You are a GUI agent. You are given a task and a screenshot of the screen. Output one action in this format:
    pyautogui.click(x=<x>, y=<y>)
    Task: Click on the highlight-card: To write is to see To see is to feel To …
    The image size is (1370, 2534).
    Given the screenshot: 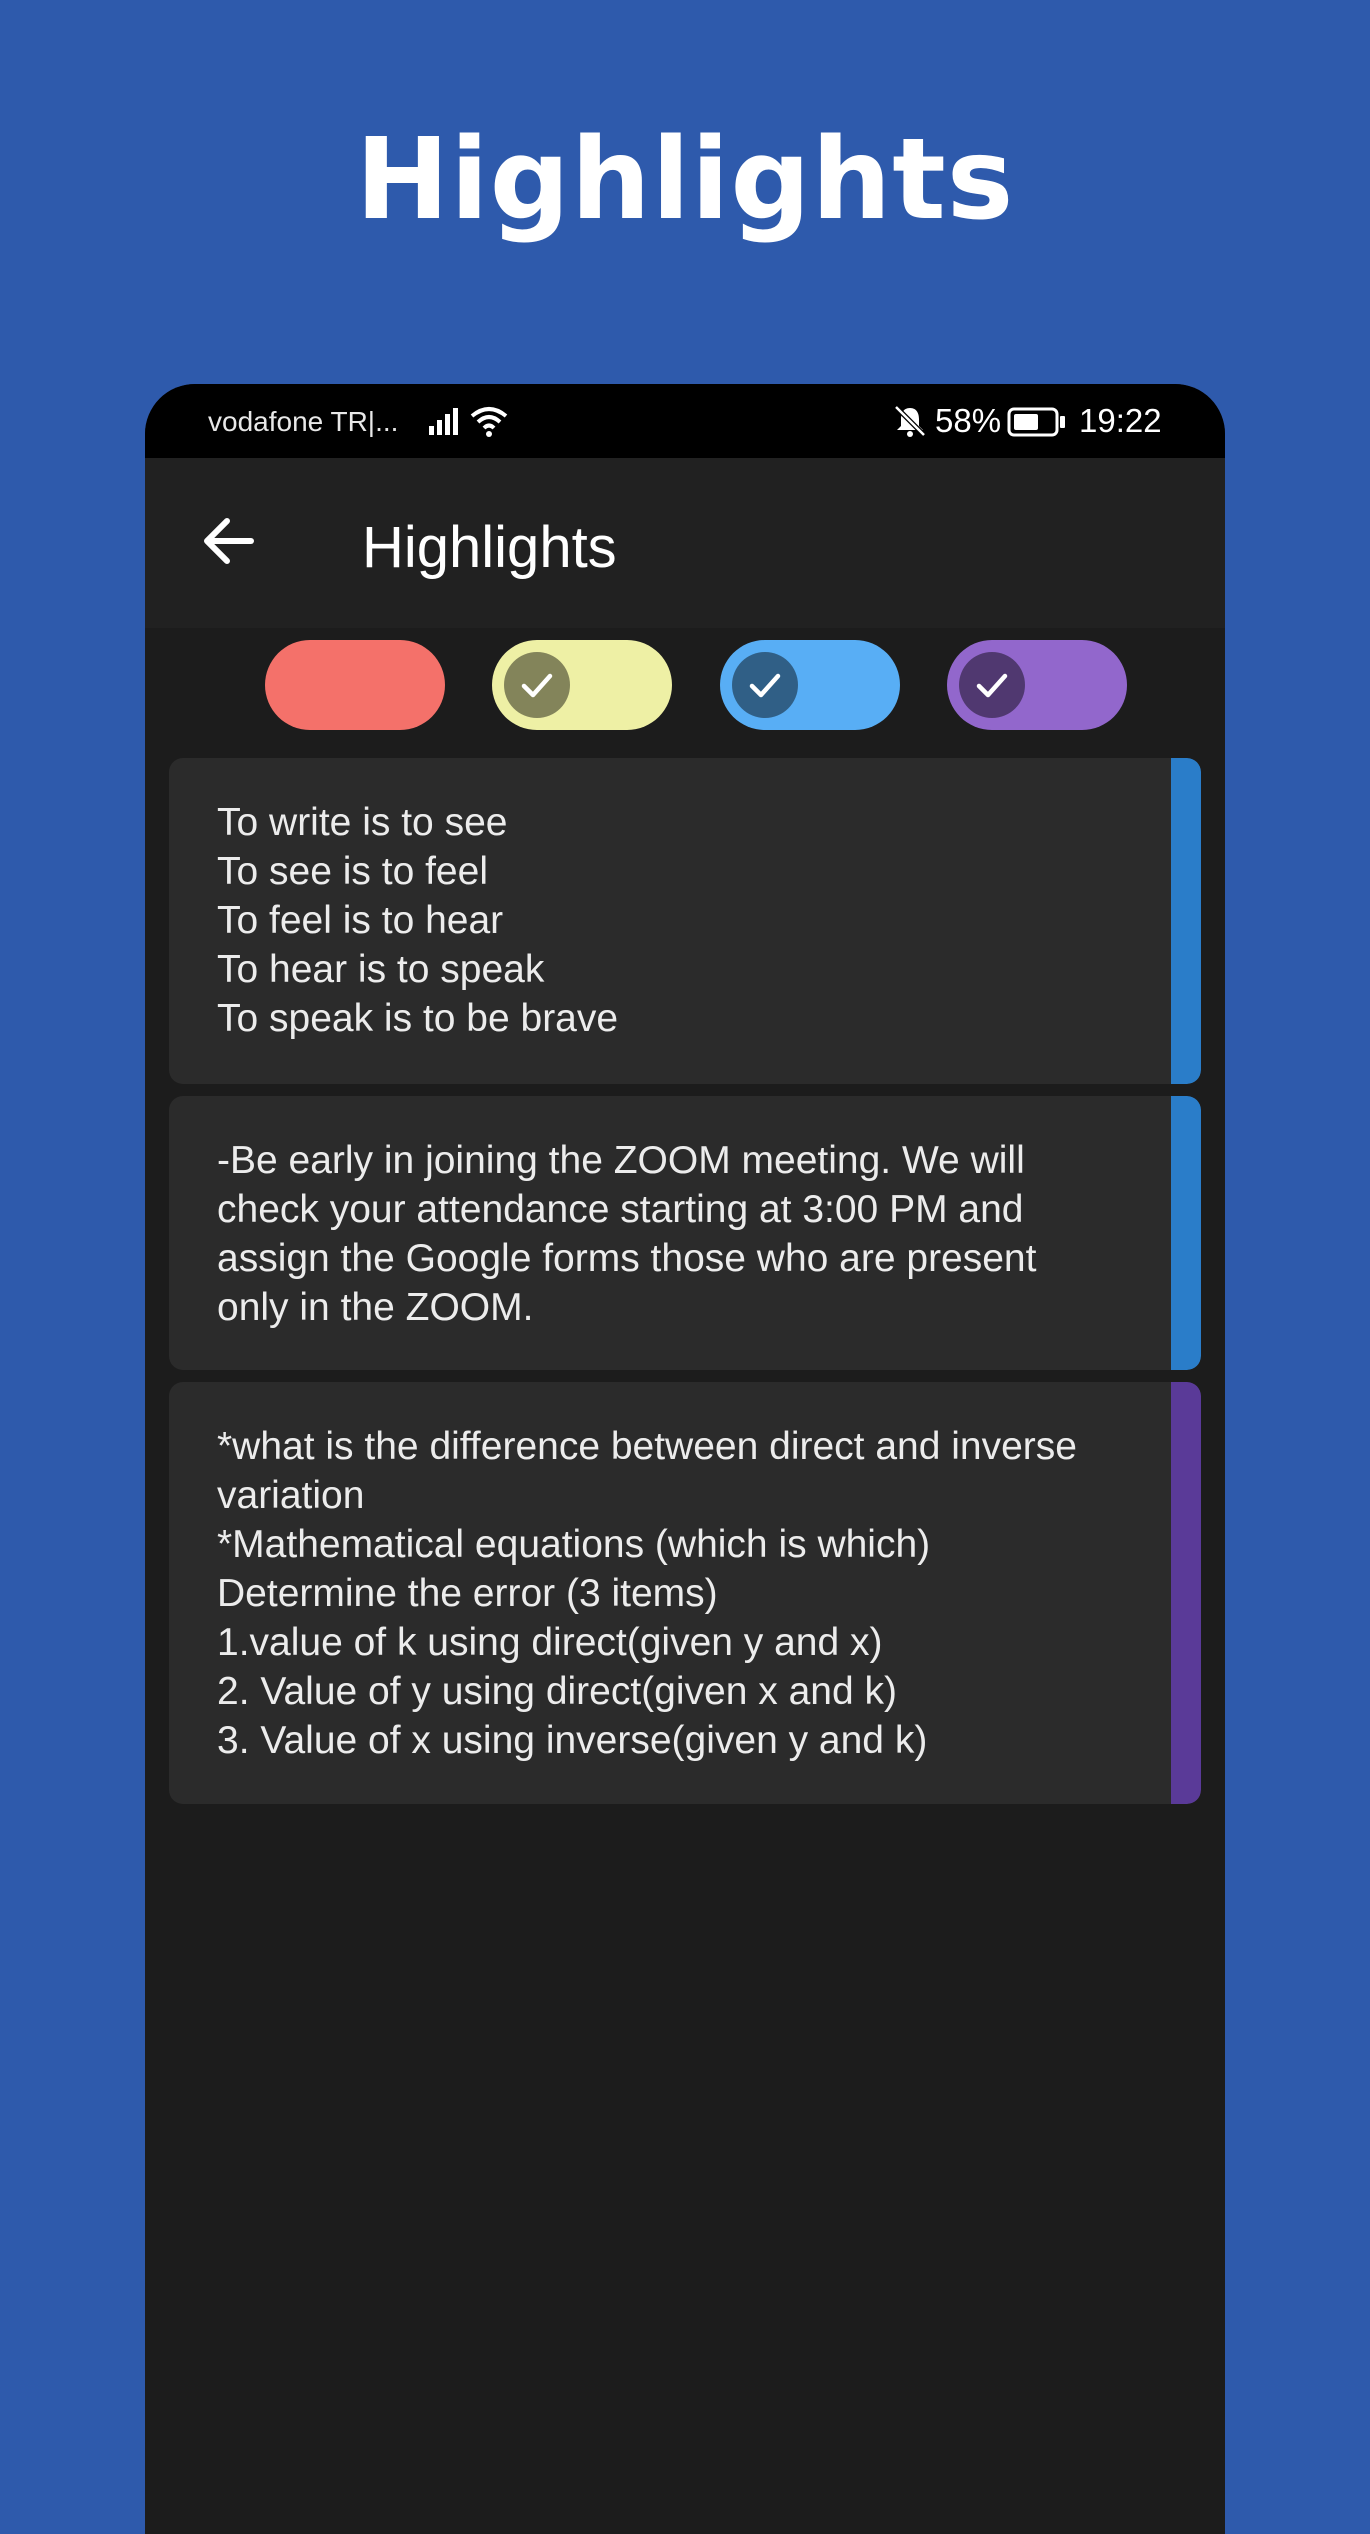 What is the action you would take?
    pyautogui.click(x=685, y=921)
    